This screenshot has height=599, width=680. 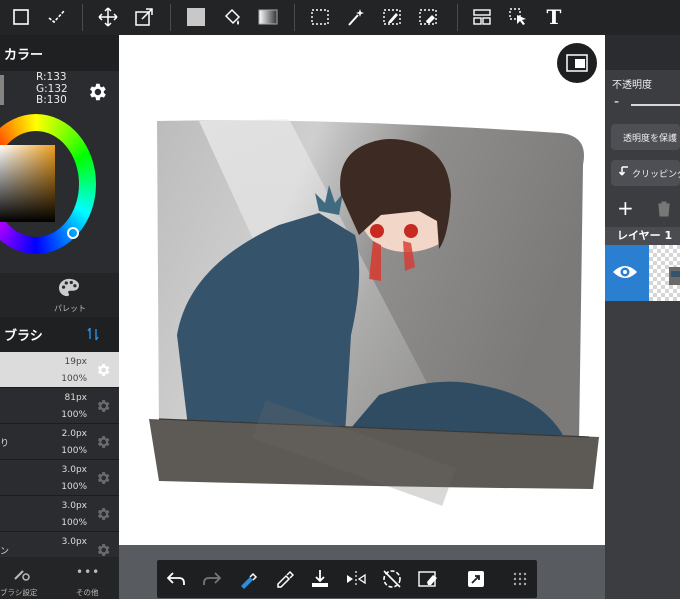 I want to click on eyedropper-icon, so click(x=284, y=579).